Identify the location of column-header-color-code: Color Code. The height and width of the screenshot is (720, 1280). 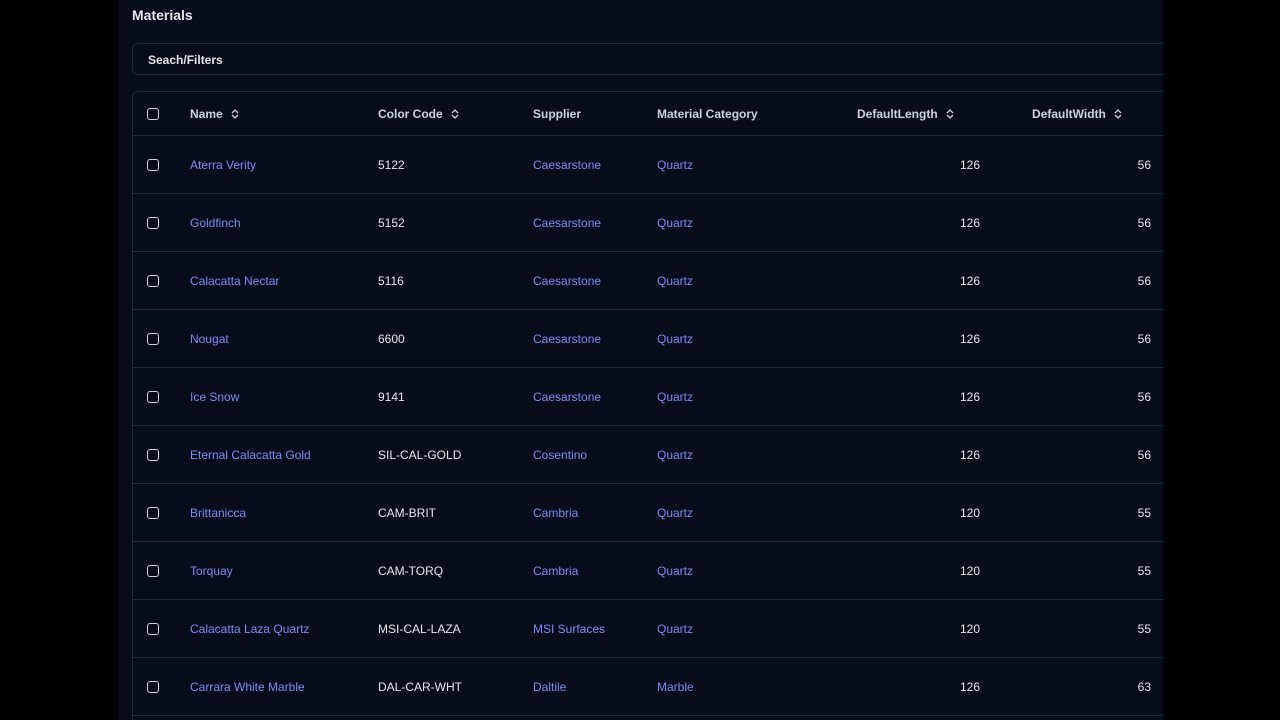
(418, 114).